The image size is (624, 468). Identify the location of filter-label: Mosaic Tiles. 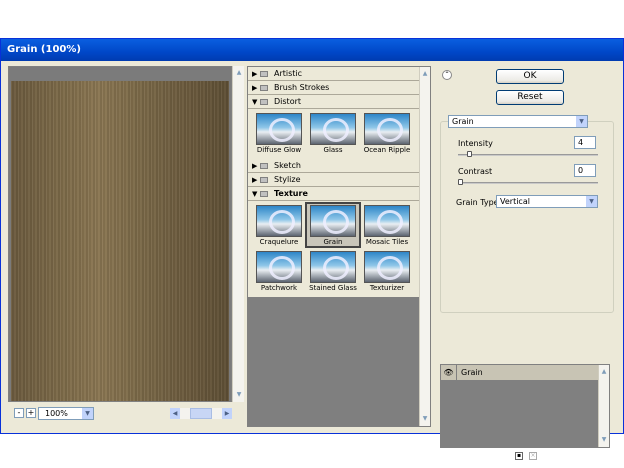
(387, 242).